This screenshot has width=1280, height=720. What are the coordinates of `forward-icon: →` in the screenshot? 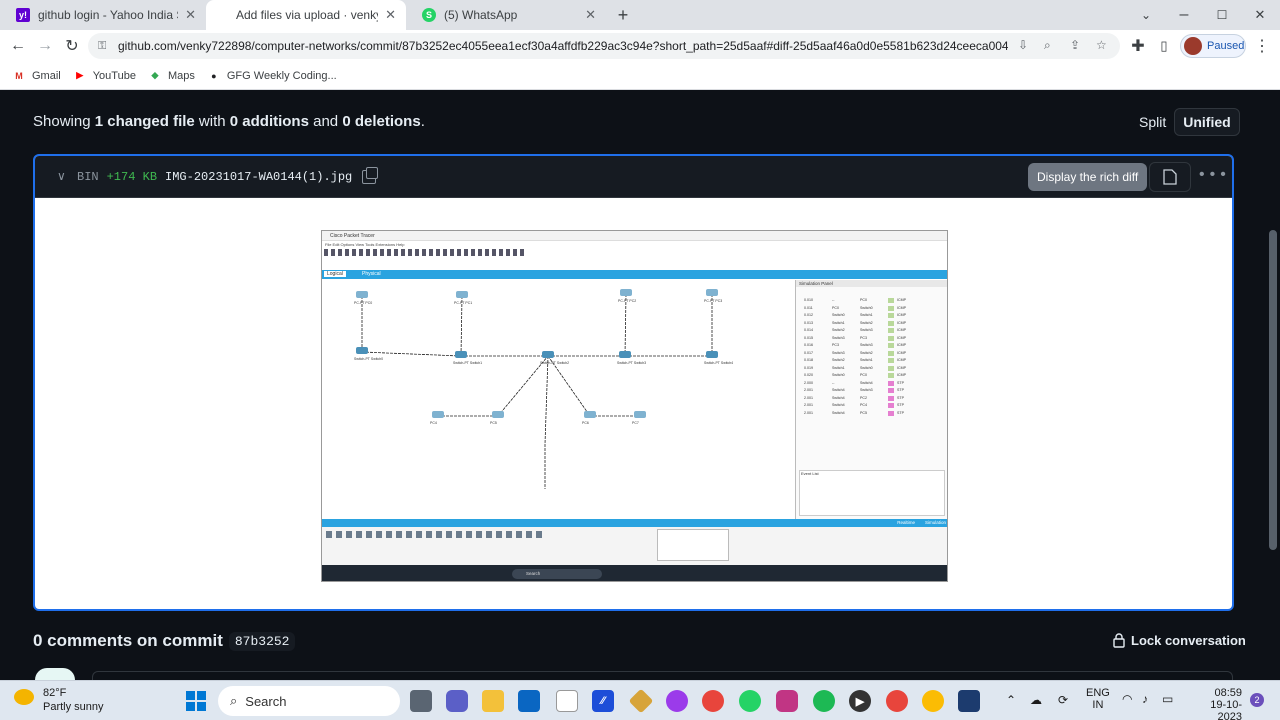 It's located at (45, 46).